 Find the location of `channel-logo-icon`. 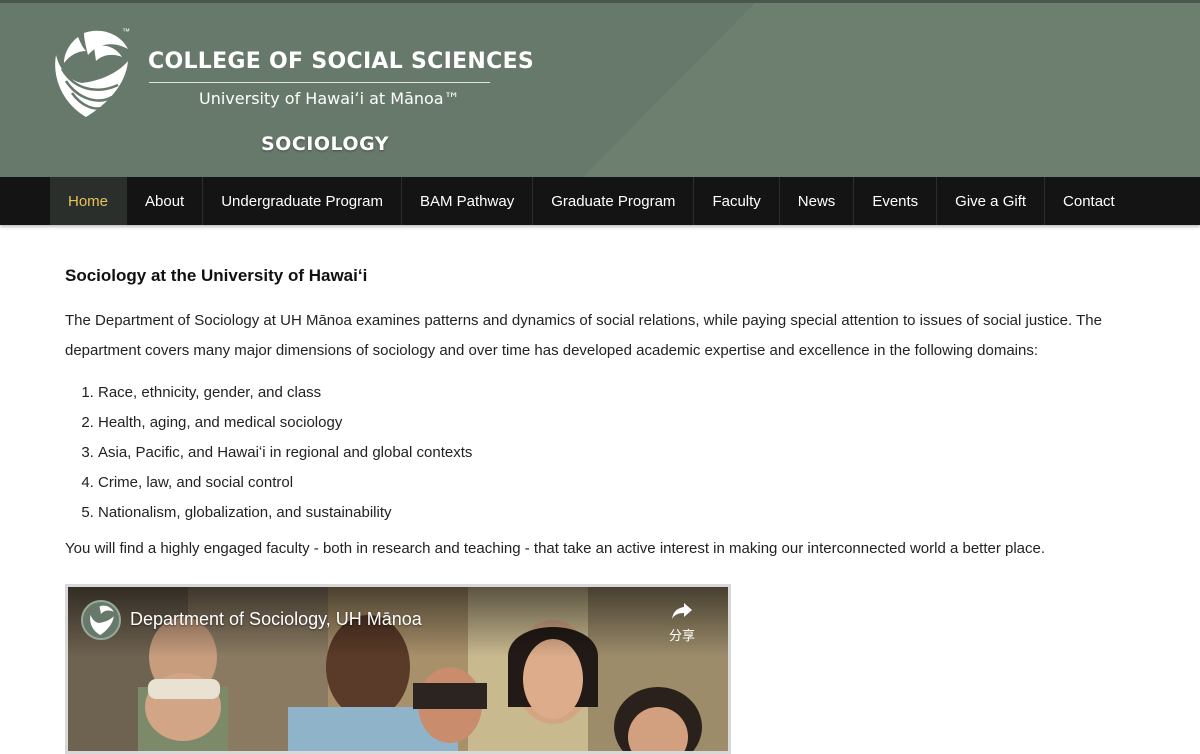

channel-logo-icon is located at coordinates (102, 620).